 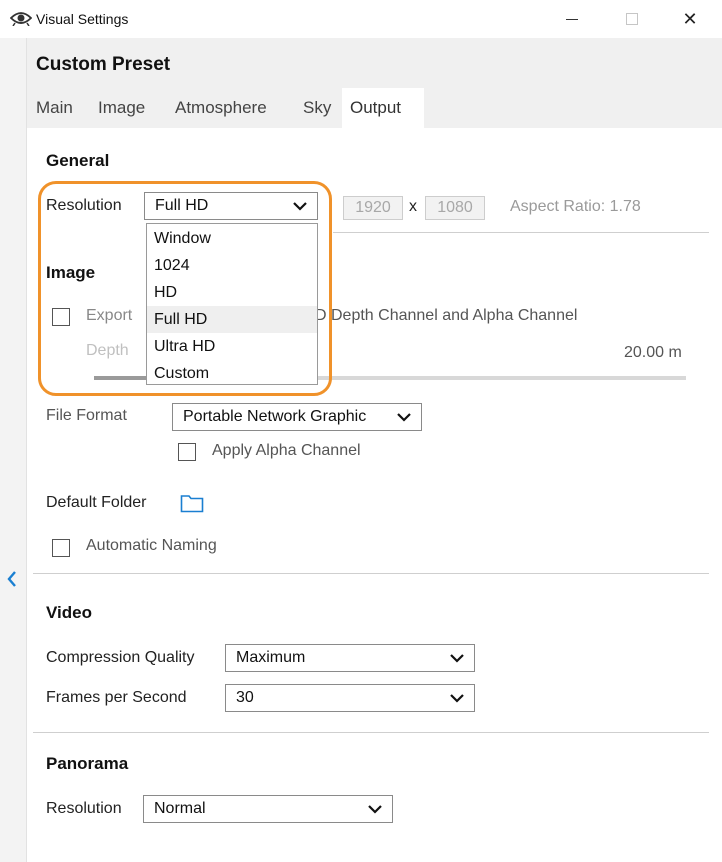 What do you see at coordinates (521, 232) in the screenshot?
I see `general-divider` at bounding box center [521, 232].